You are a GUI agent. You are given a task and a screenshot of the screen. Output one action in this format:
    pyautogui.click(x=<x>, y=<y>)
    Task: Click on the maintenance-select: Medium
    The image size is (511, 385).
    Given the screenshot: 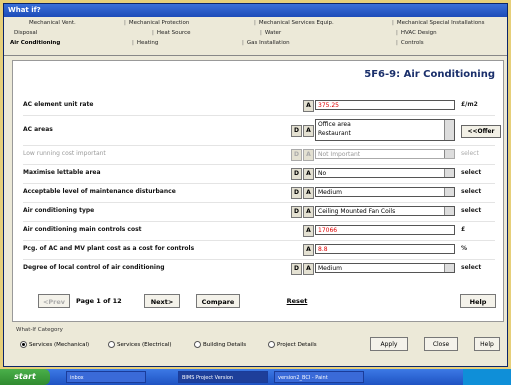 What is the action you would take?
    pyautogui.click(x=385, y=192)
    